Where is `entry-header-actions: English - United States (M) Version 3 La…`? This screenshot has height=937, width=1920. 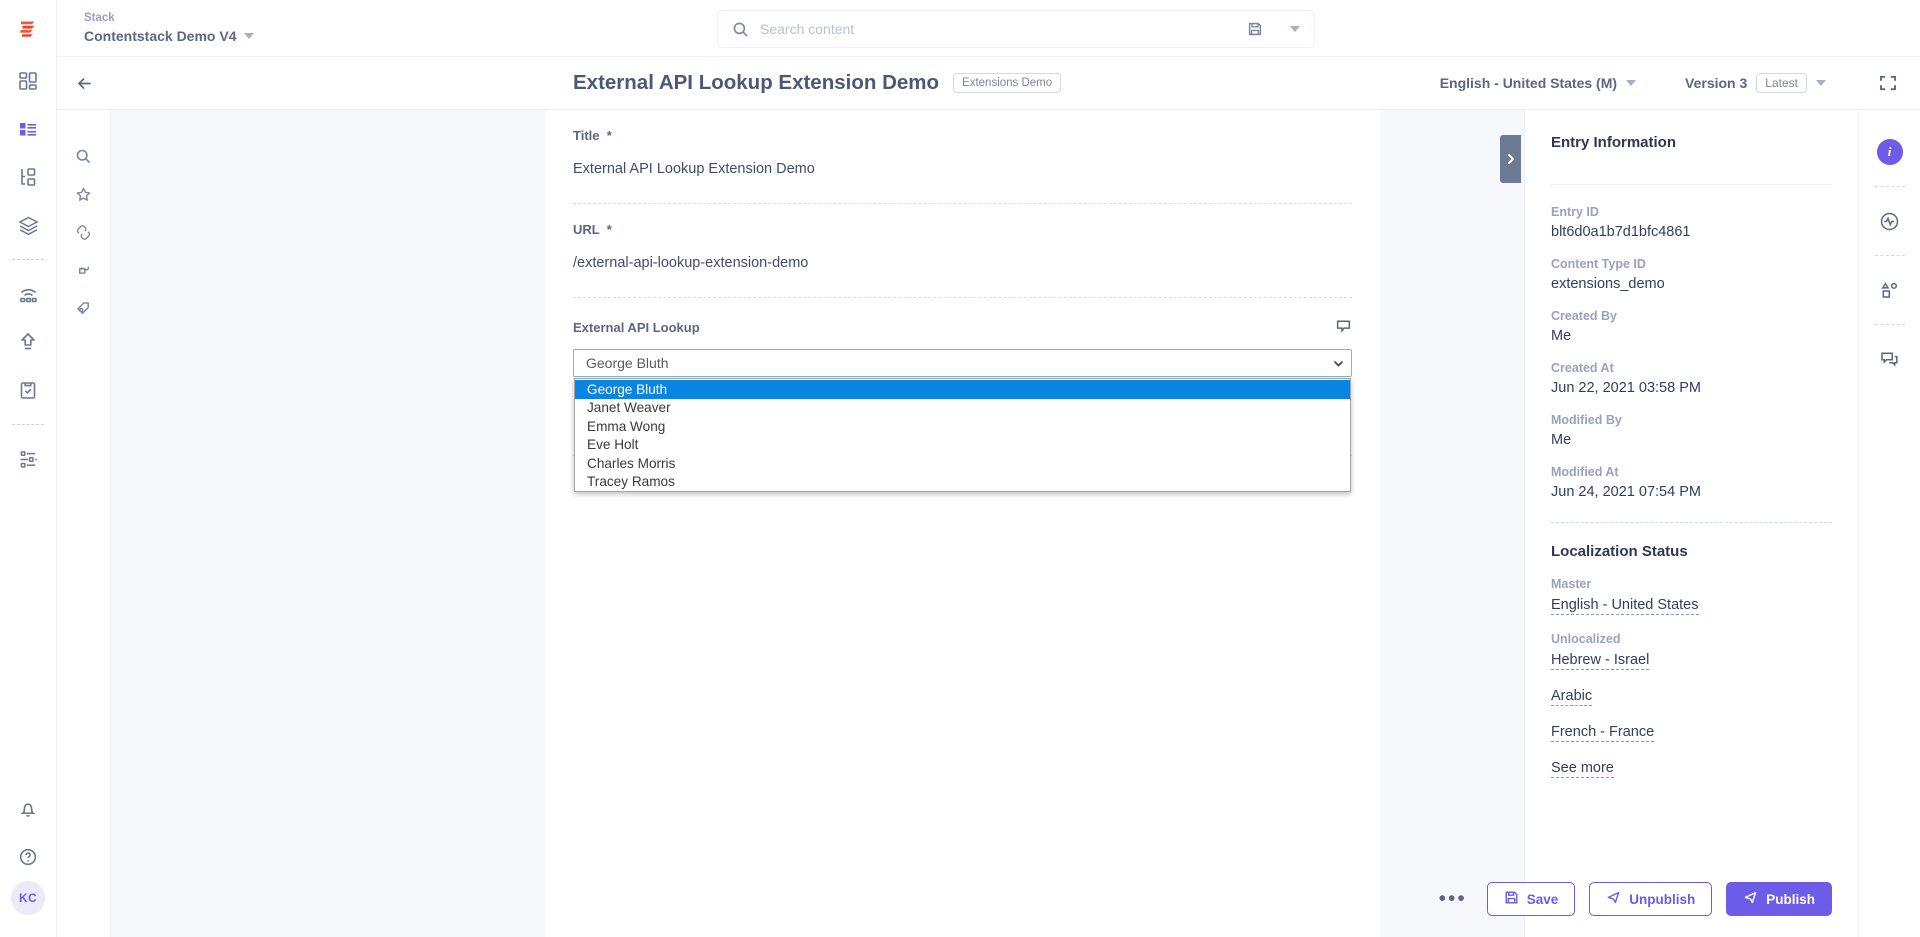
entry-header-actions: English - United States (M) Version 3 La… is located at coordinates (1680, 83).